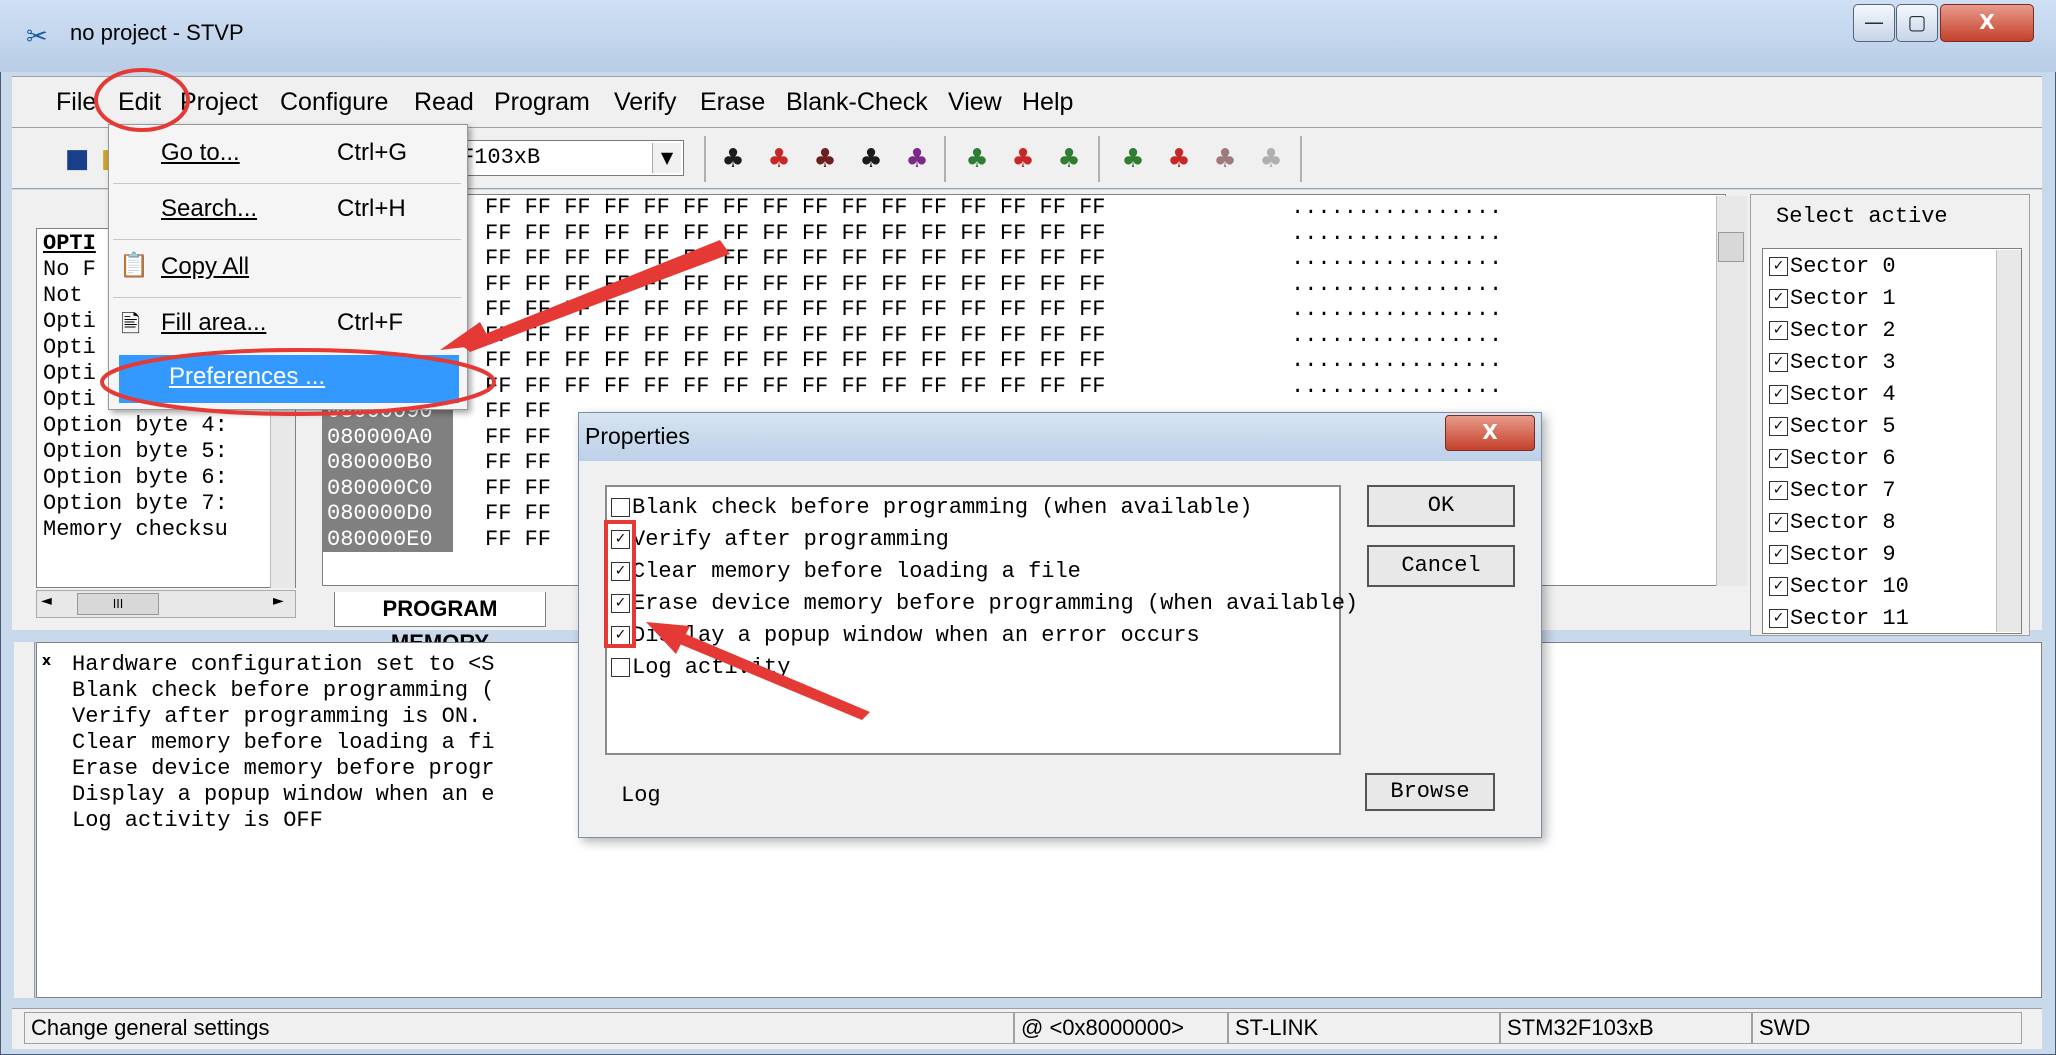 The image size is (2056, 1055). I want to click on annotation-arrow-to-checkboxes, so click(770, 675).